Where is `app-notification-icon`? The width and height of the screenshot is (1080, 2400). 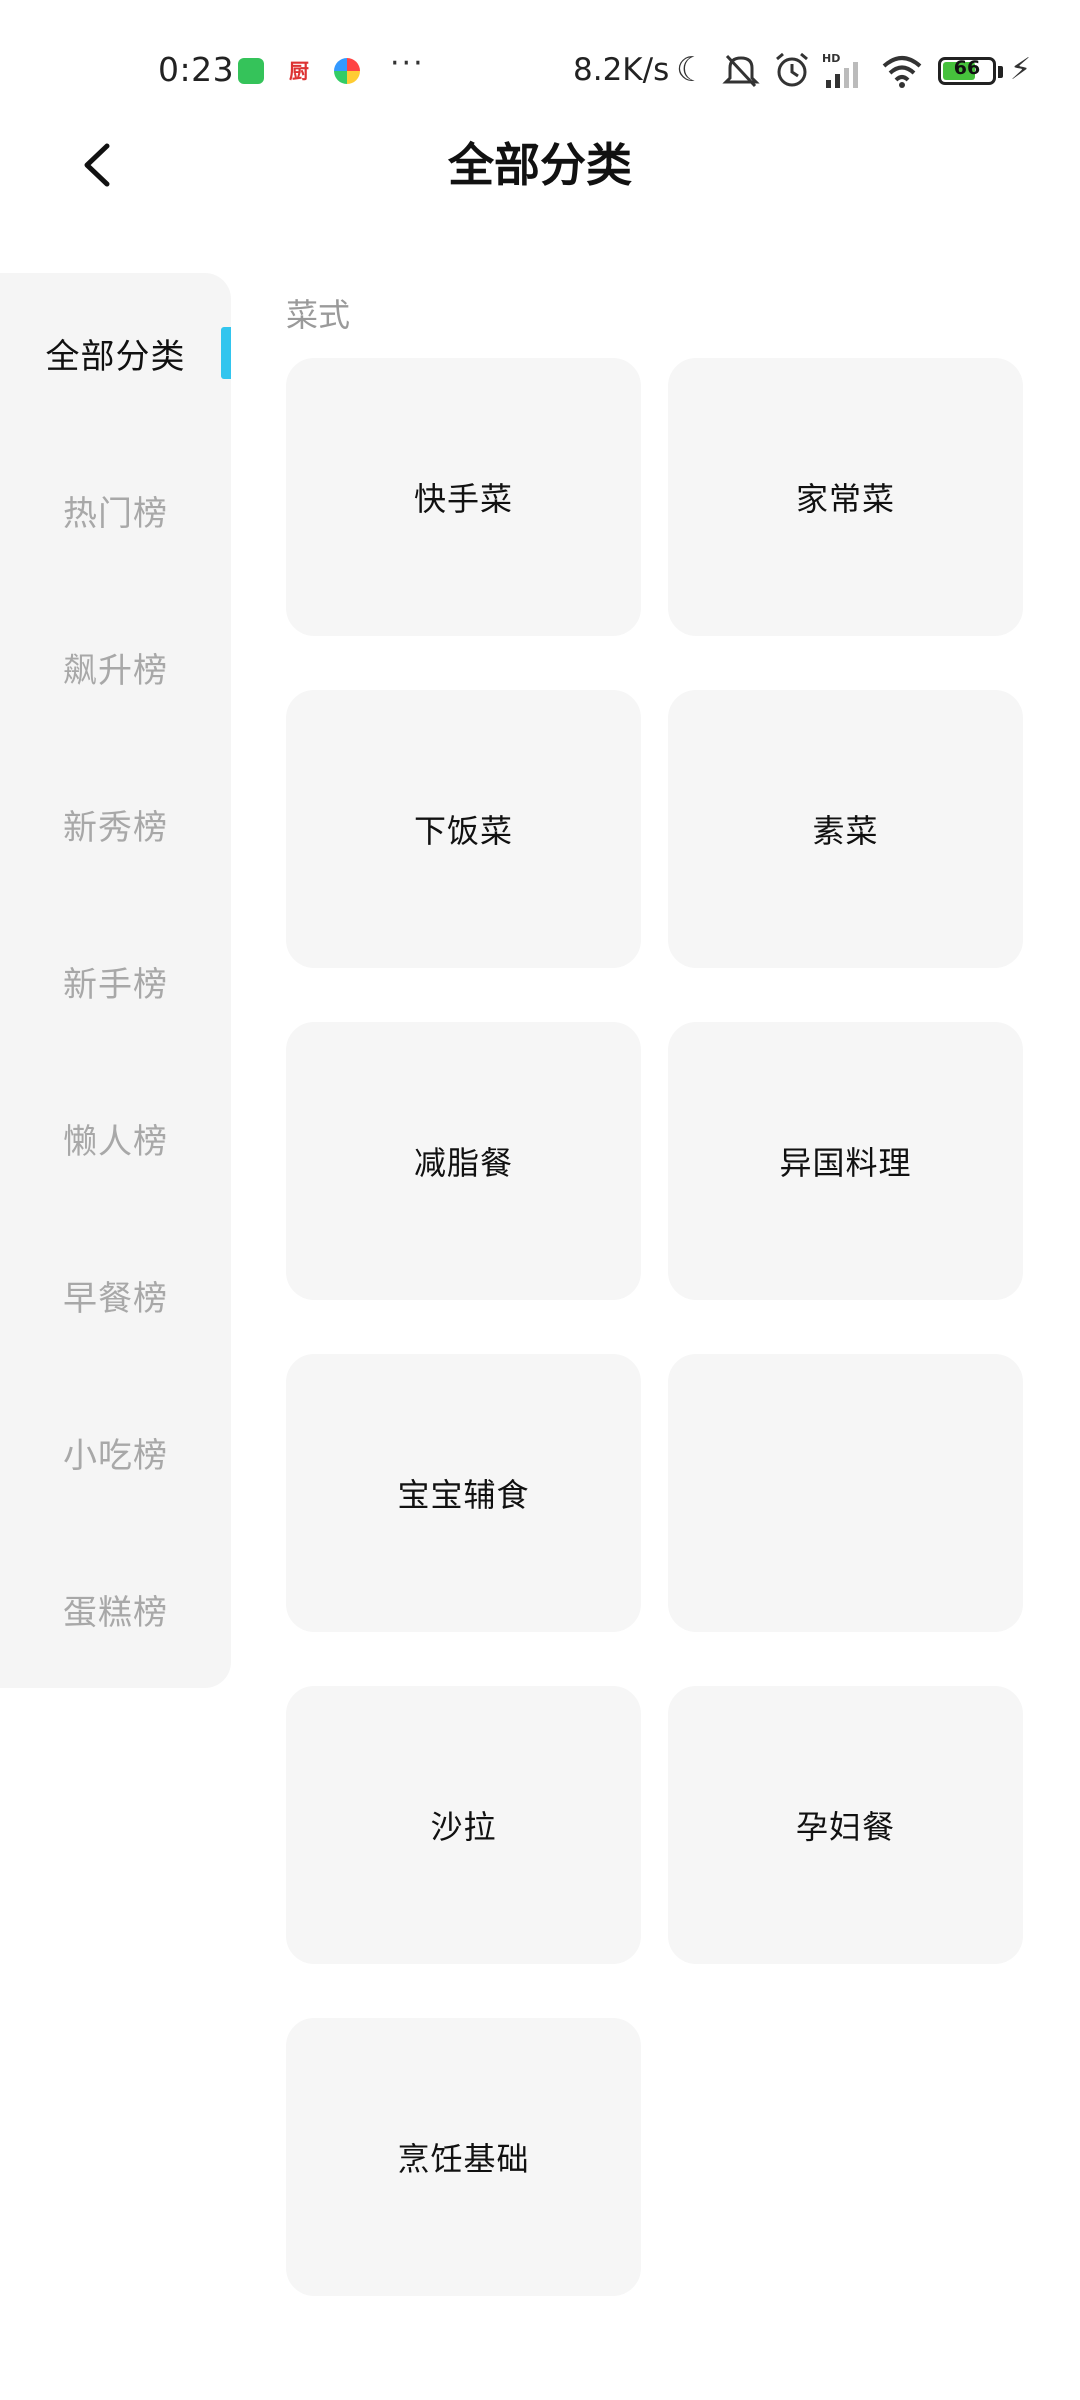 app-notification-icon is located at coordinates (251, 71).